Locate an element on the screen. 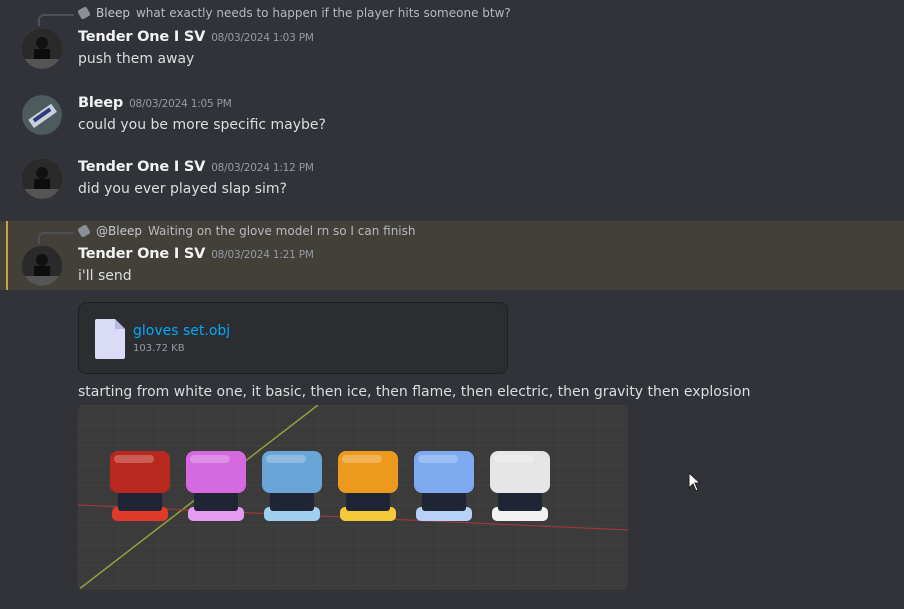  mouse-cursor-icon is located at coordinates (695, 482).